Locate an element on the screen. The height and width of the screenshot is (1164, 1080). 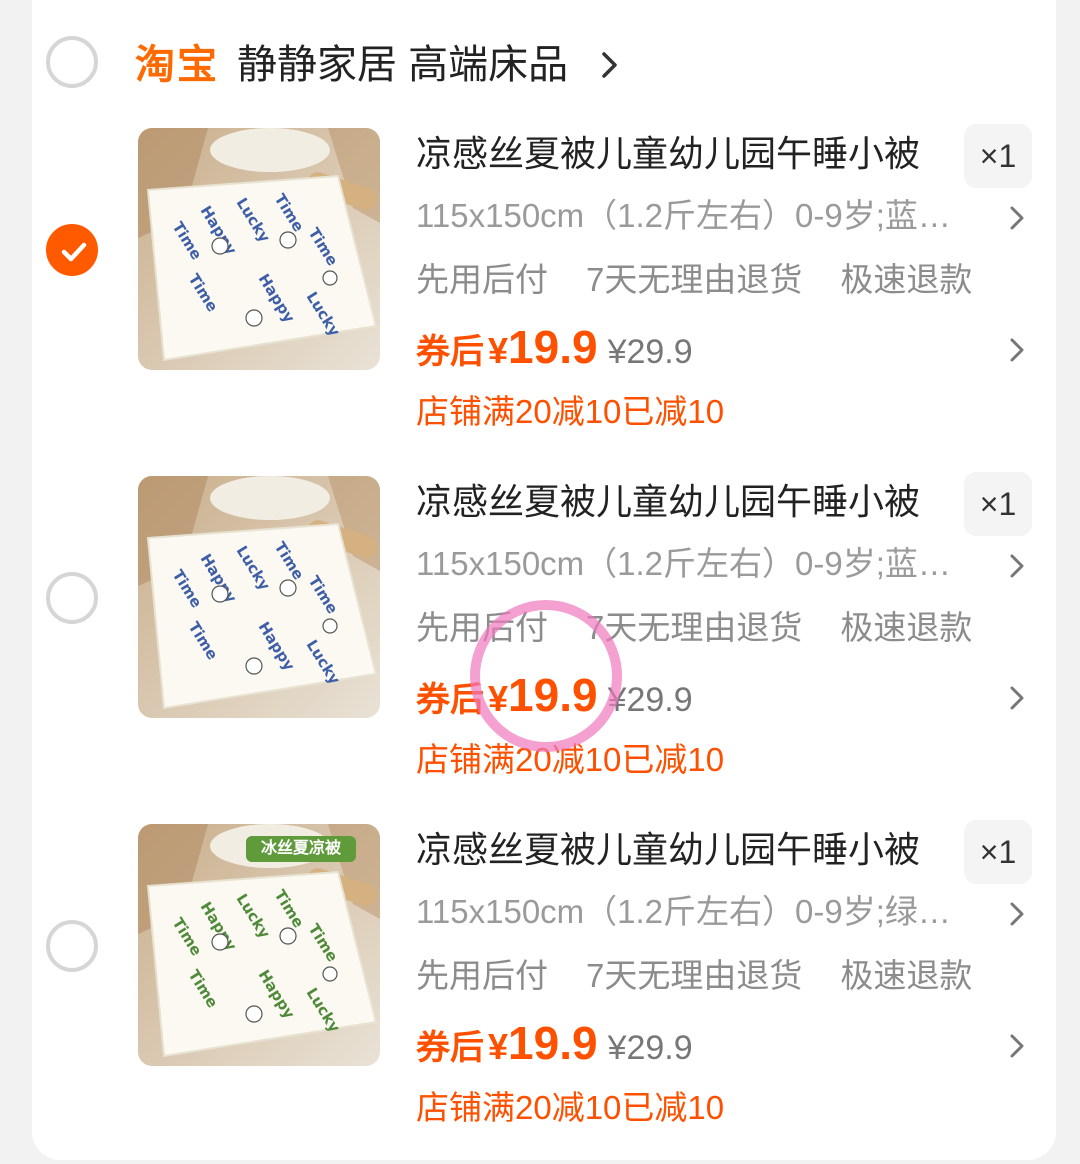
checkmark-icon is located at coordinates (74, 252).